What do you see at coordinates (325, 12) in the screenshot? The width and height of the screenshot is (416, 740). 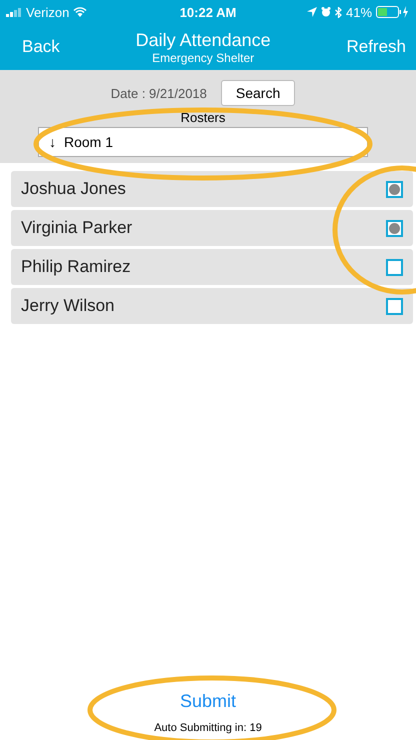 I see `alarm-icon` at bounding box center [325, 12].